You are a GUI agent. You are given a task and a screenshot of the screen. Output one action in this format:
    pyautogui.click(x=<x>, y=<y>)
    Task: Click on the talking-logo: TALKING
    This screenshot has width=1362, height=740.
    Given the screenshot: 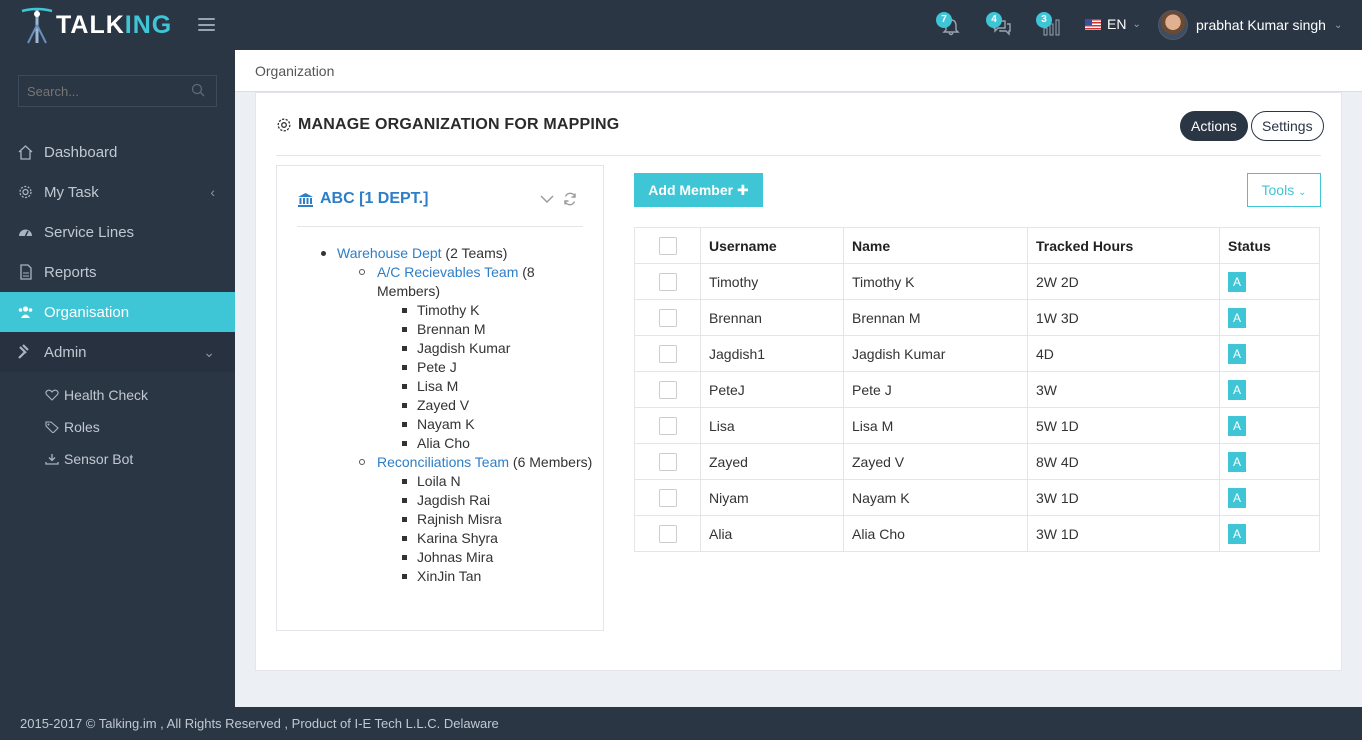 What is the action you would take?
    pyautogui.click(x=96, y=25)
    